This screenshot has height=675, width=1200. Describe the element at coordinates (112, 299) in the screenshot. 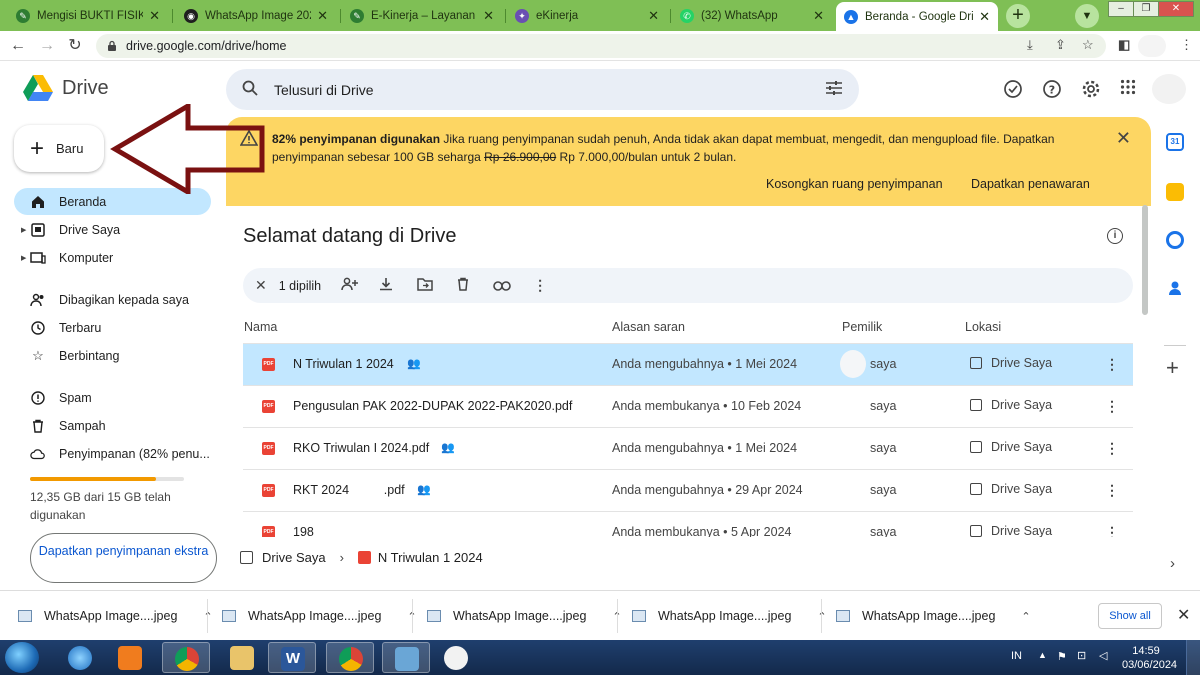

I see `nav-item-dibagikan: Dibagikan kepada saya` at that location.